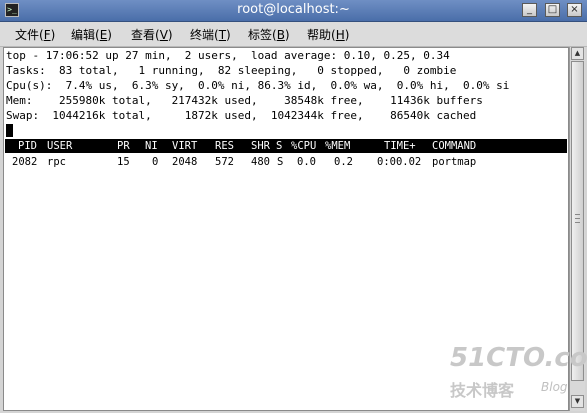 The height and width of the screenshot is (413, 587). What do you see at coordinates (343, 162) in the screenshot?
I see `cell-mem: 0.2` at bounding box center [343, 162].